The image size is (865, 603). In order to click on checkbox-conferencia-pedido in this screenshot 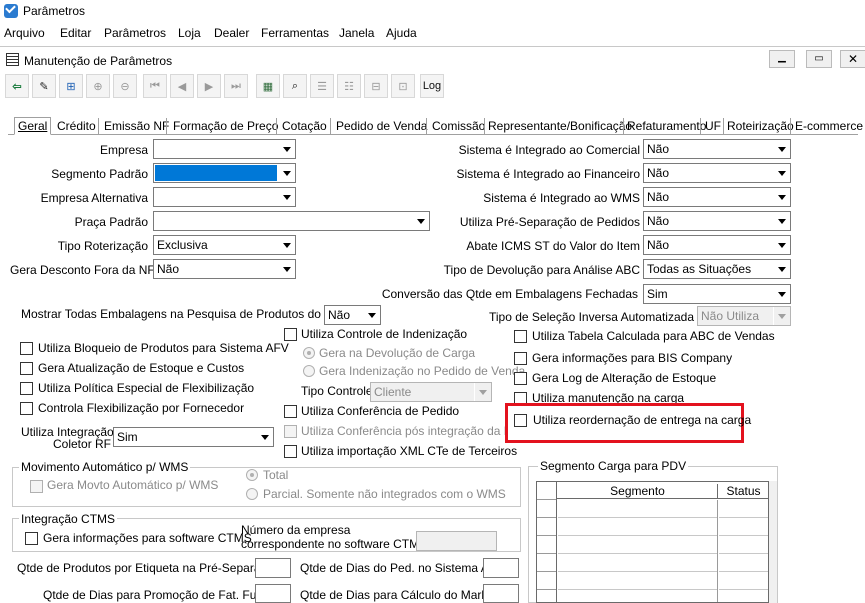, I will do `click(290, 411)`.